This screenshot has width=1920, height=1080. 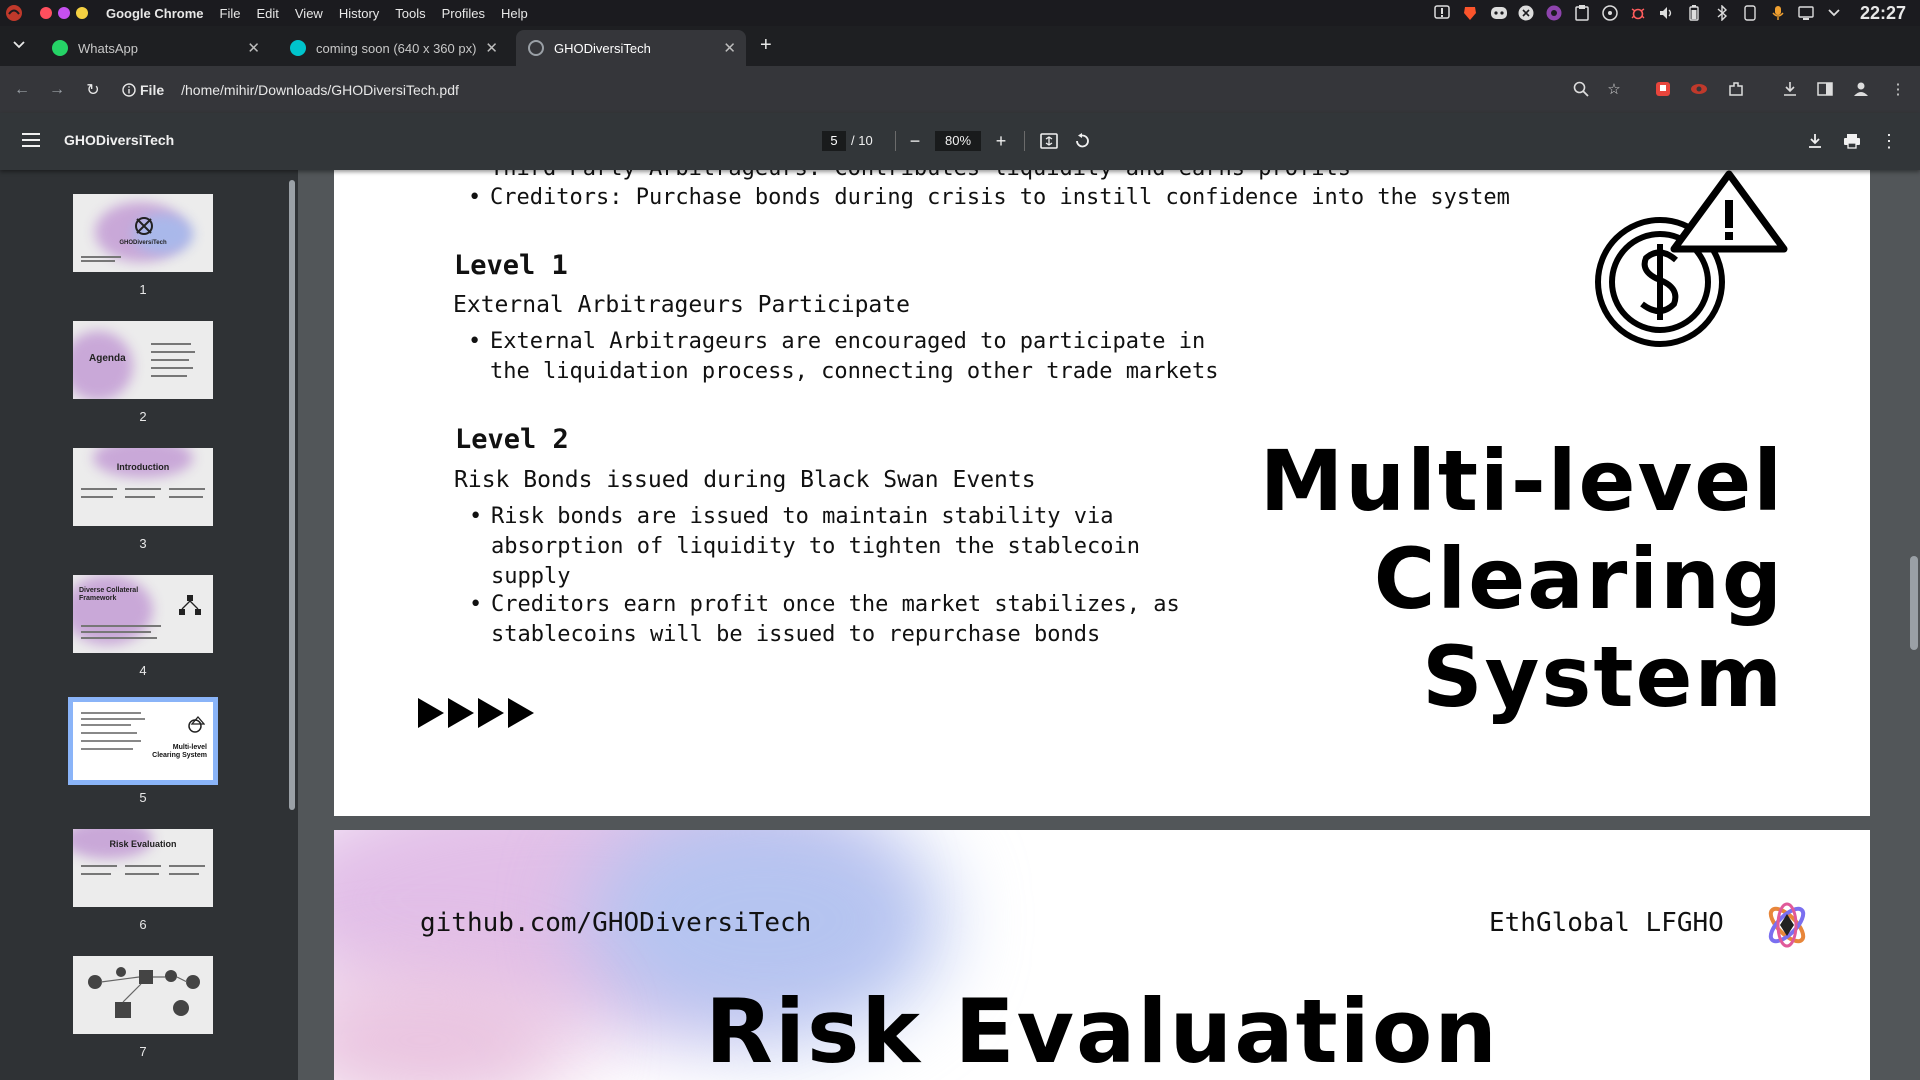 I want to click on bookmark-star-icon: ☆, so click(x=1614, y=89).